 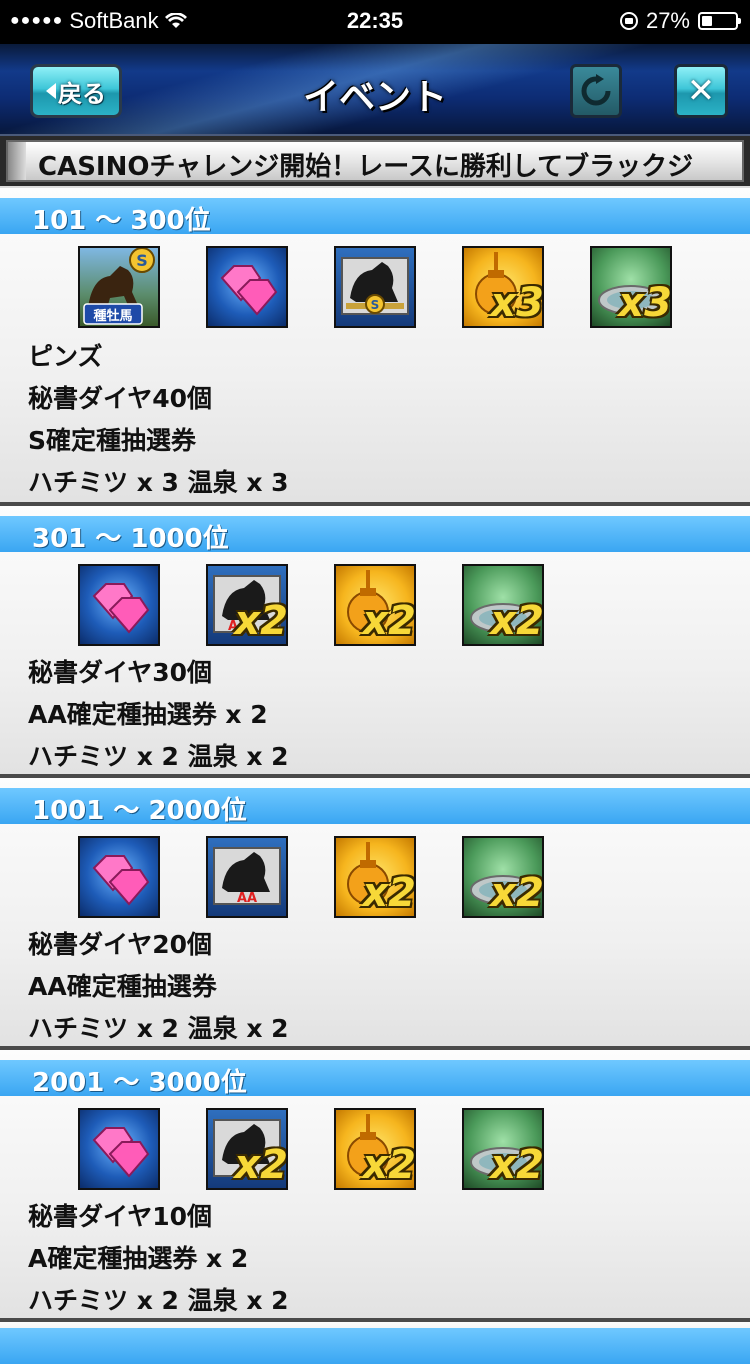 I want to click on close-button: ✕, so click(x=701, y=91).